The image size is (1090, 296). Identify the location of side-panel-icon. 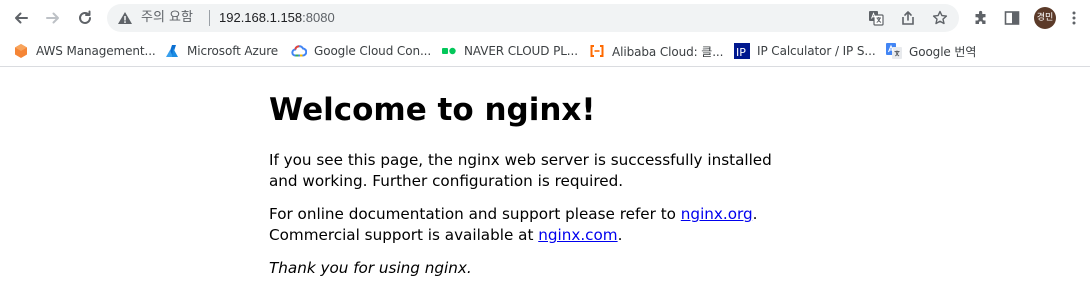
(1012, 18).